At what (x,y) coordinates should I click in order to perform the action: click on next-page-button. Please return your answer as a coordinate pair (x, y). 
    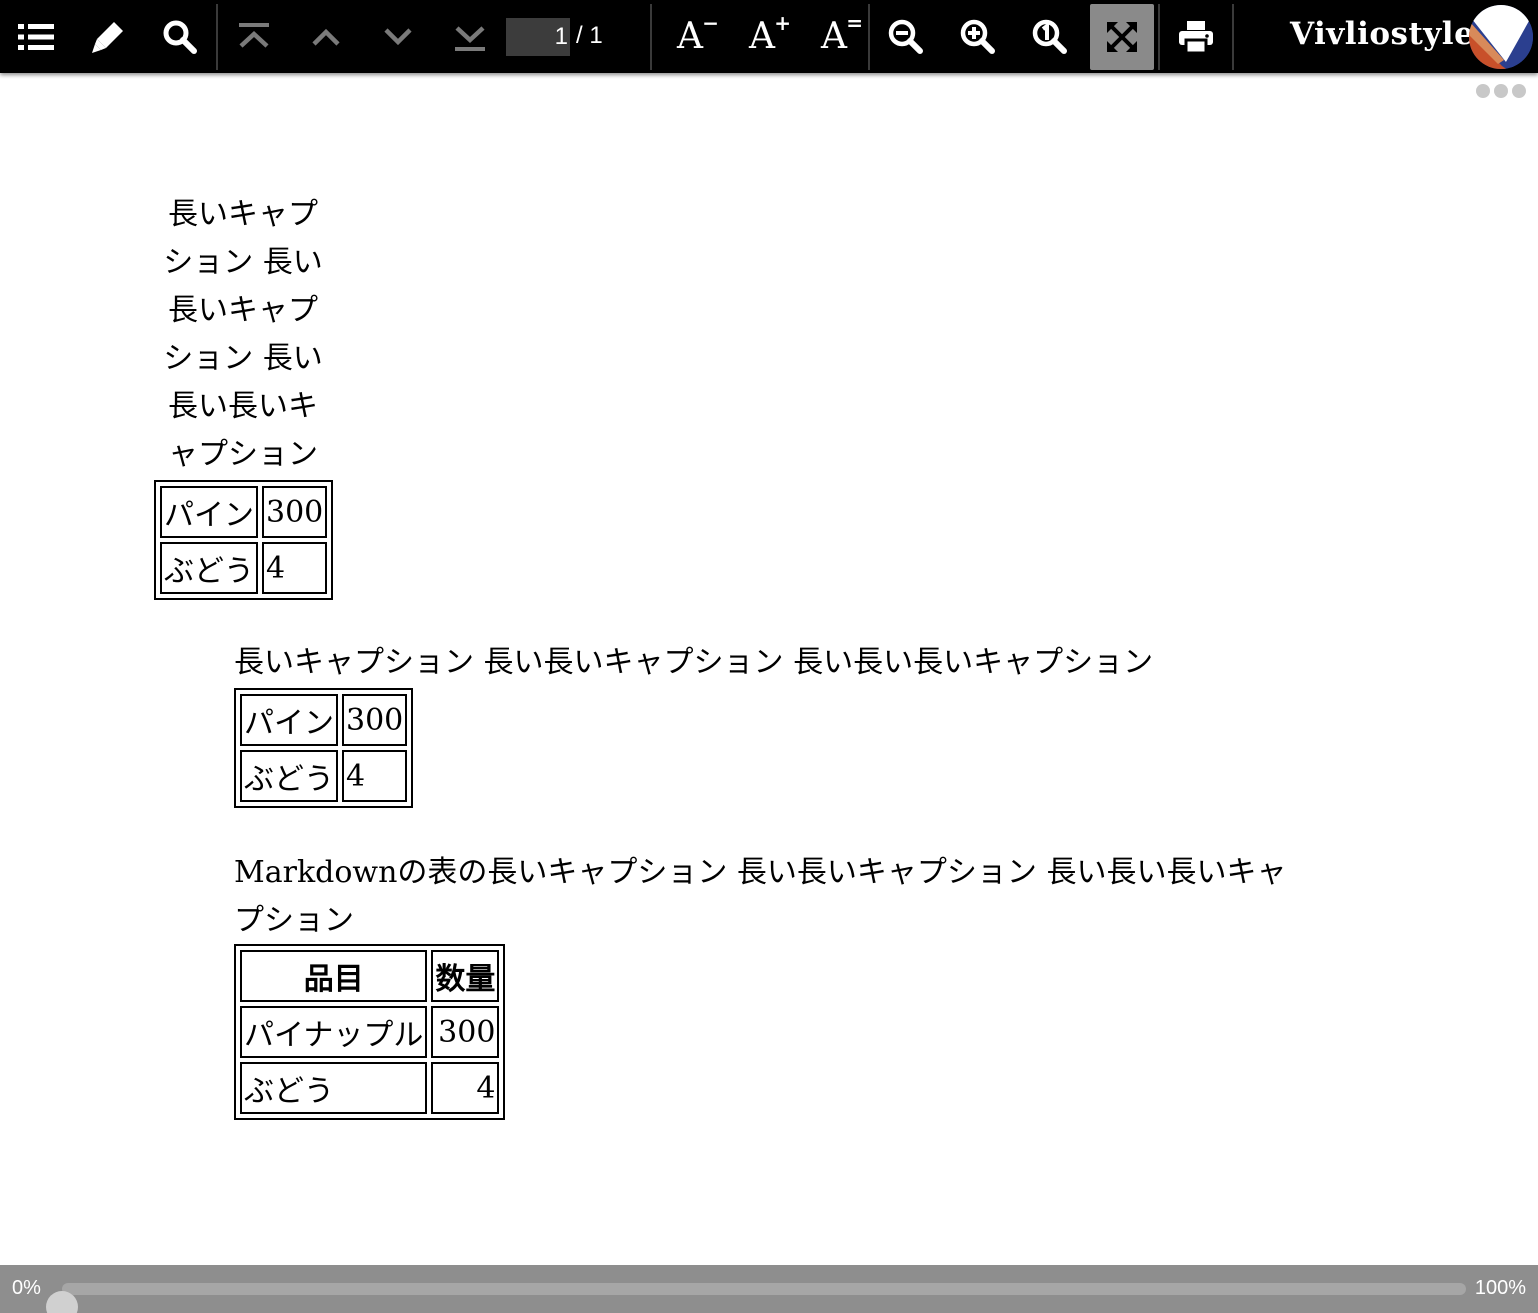
    Looking at the image, I should click on (398, 37).